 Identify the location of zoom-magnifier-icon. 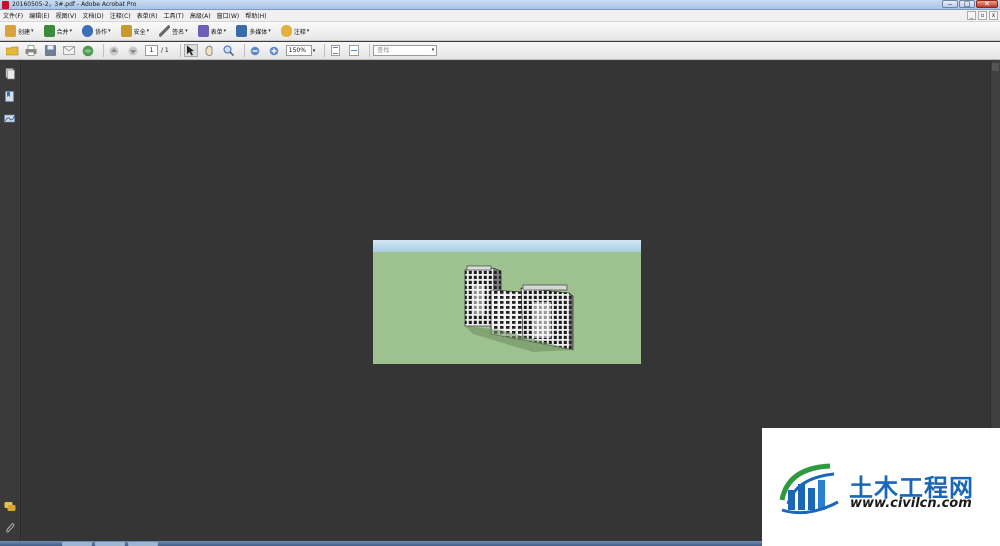
(229, 50).